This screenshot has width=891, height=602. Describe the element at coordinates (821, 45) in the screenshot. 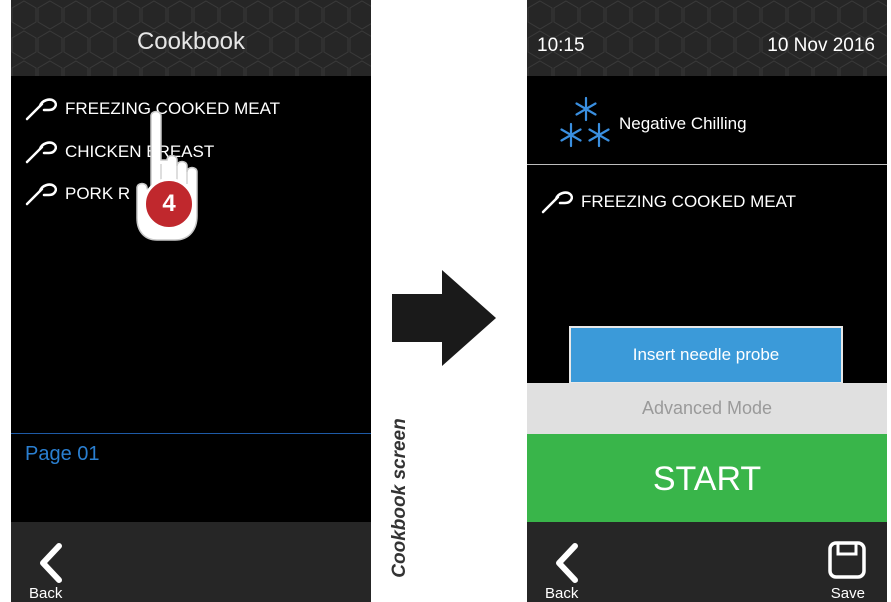

I see `clock-date: 10 Nov 2016` at that location.